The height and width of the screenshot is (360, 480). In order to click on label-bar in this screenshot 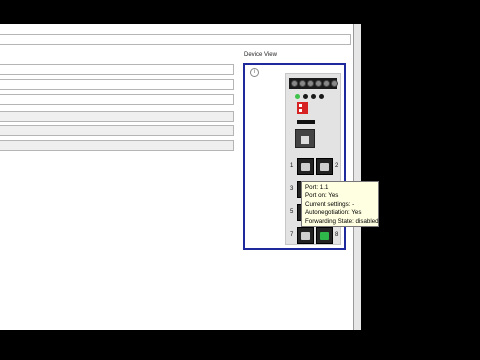, I will do `click(306, 122)`.